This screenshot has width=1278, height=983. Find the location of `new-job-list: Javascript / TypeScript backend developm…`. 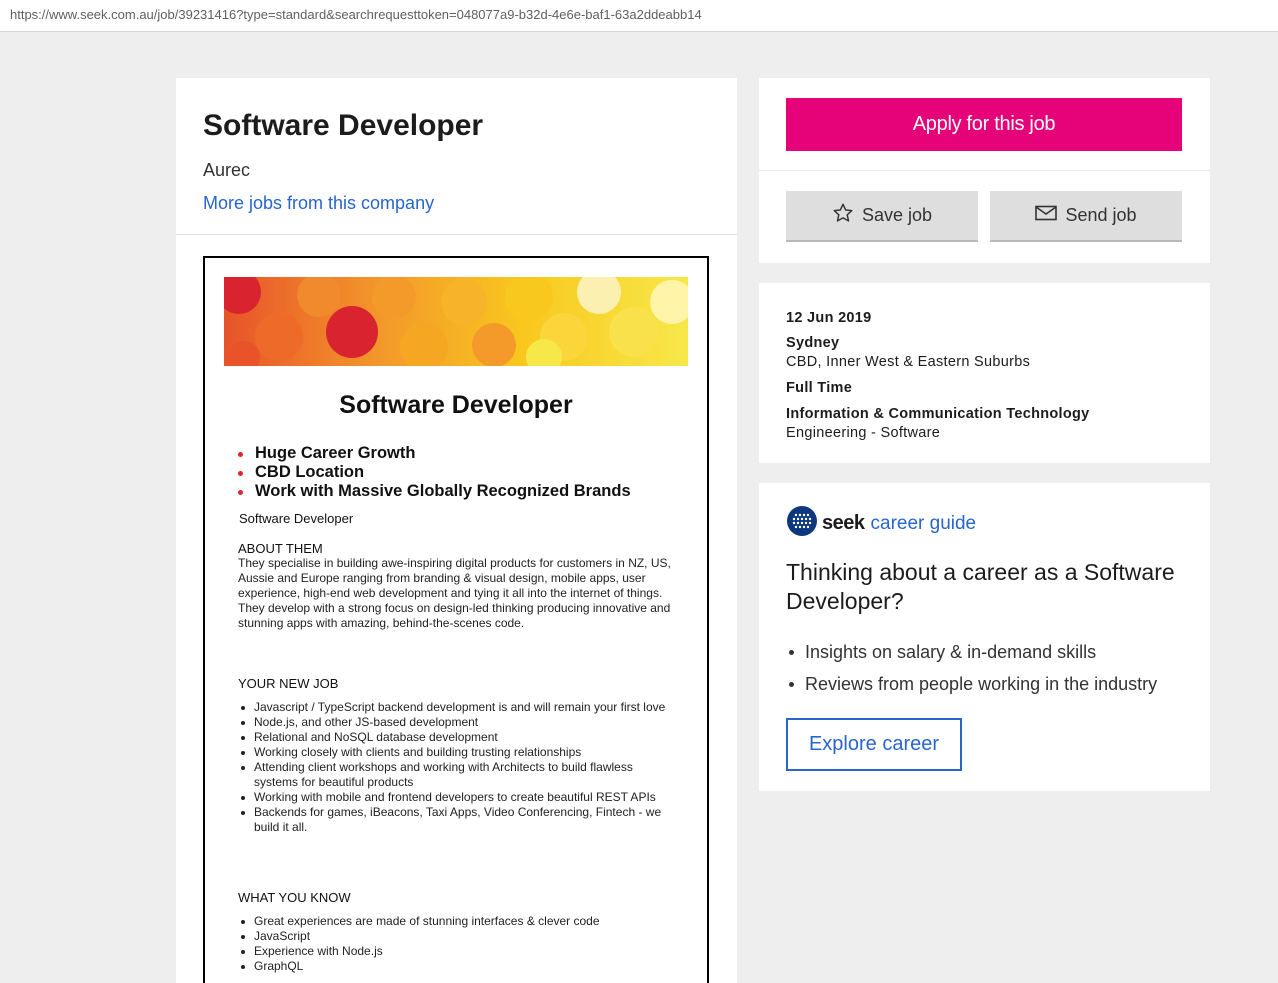

new-job-list: Javascript / TypeScript backend developm… is located at coordinates (458, 767).